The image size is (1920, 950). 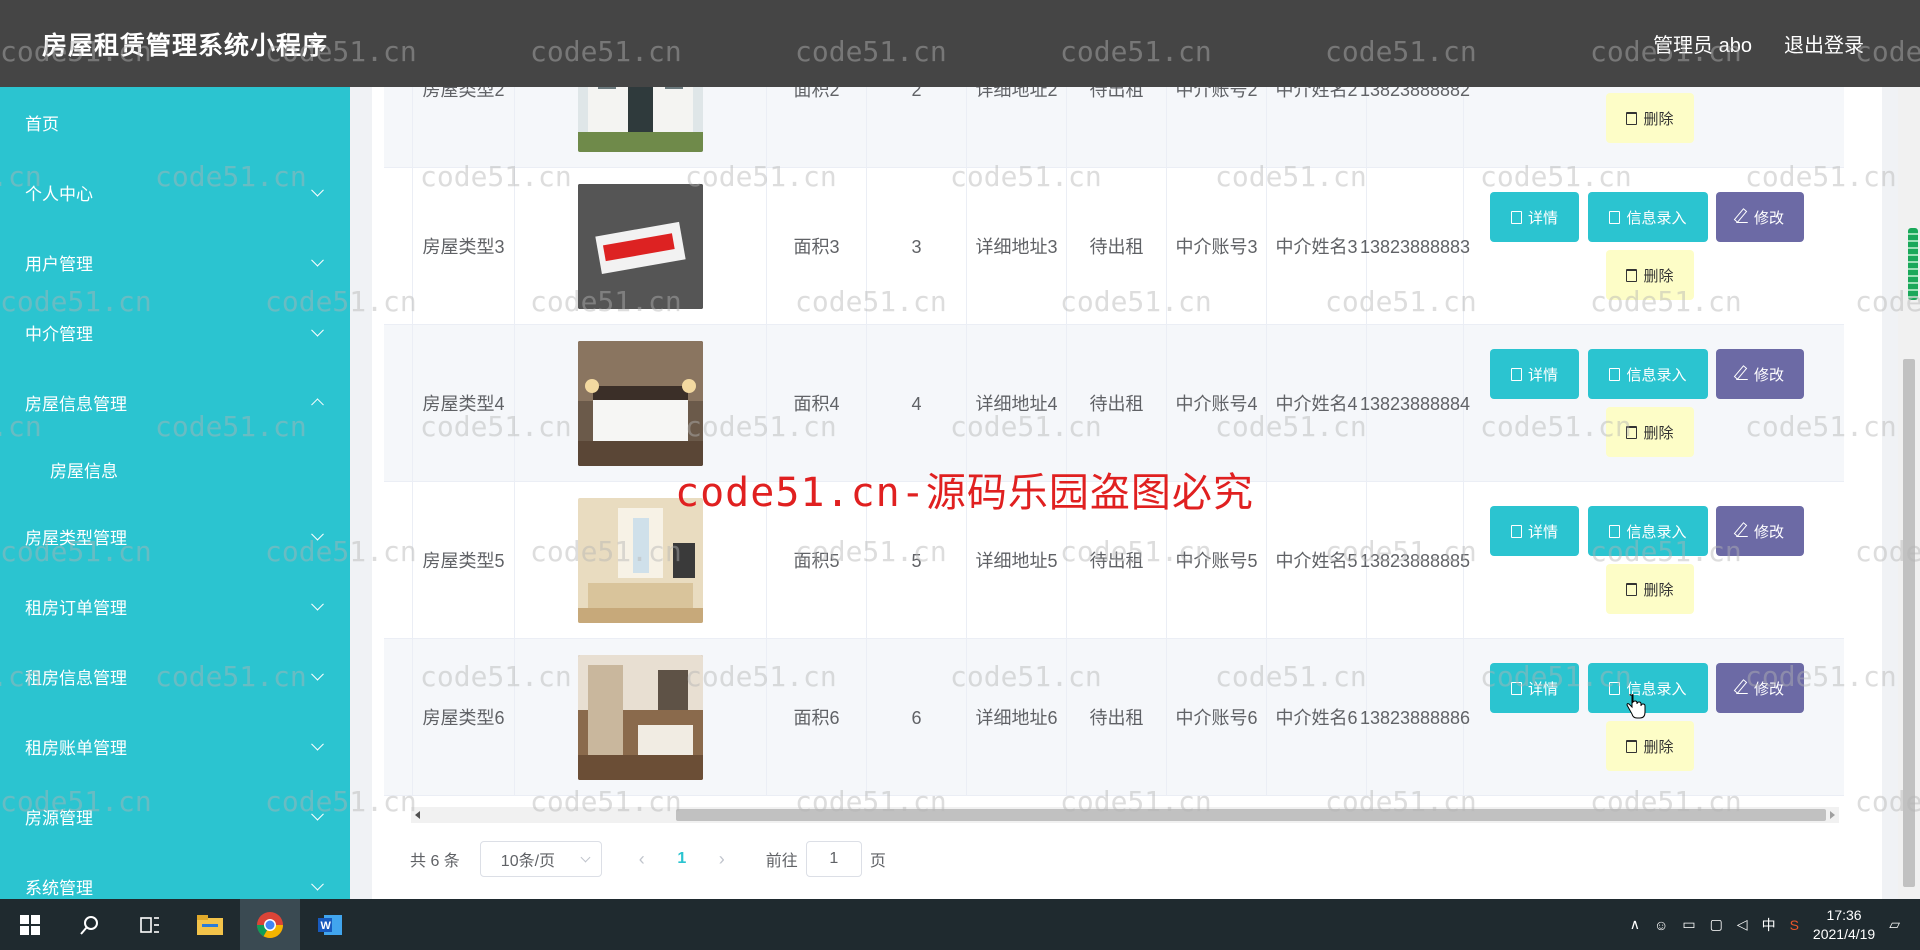 I want to click on notification-icon: ▱, so click(x=1894, y=924).